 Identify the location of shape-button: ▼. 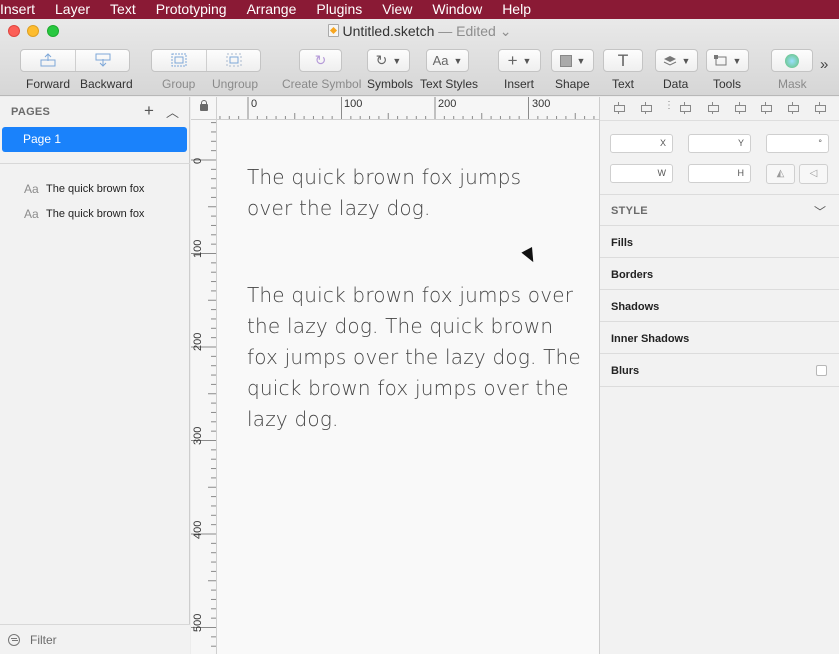
(572, 60).